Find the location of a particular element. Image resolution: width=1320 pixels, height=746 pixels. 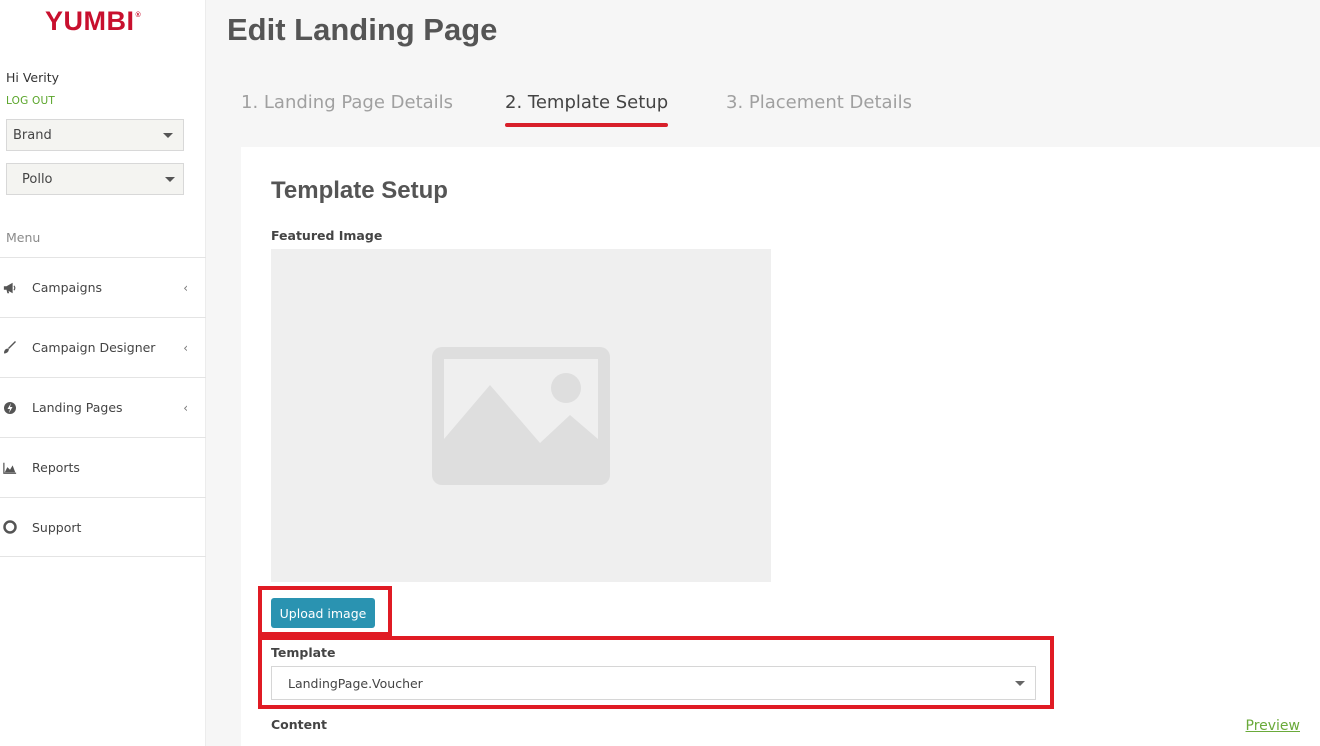

store-select: Pollo is located at coordinates (95, 179).